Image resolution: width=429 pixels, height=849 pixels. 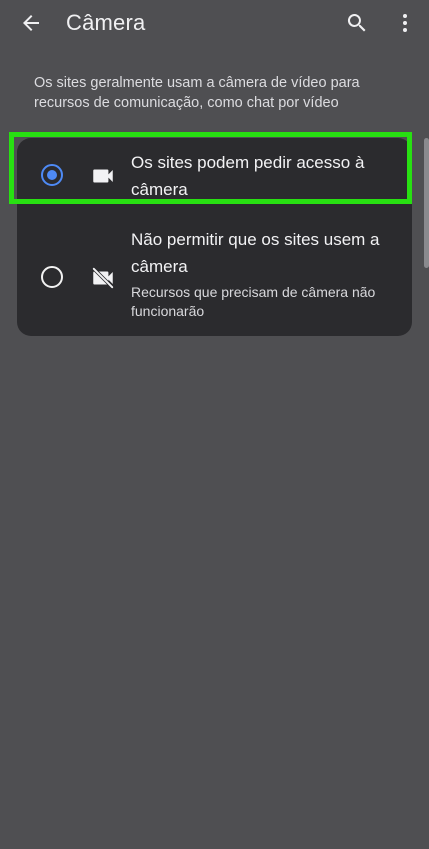 I want to click on more-vert-icon, so click(x=405, y=23).